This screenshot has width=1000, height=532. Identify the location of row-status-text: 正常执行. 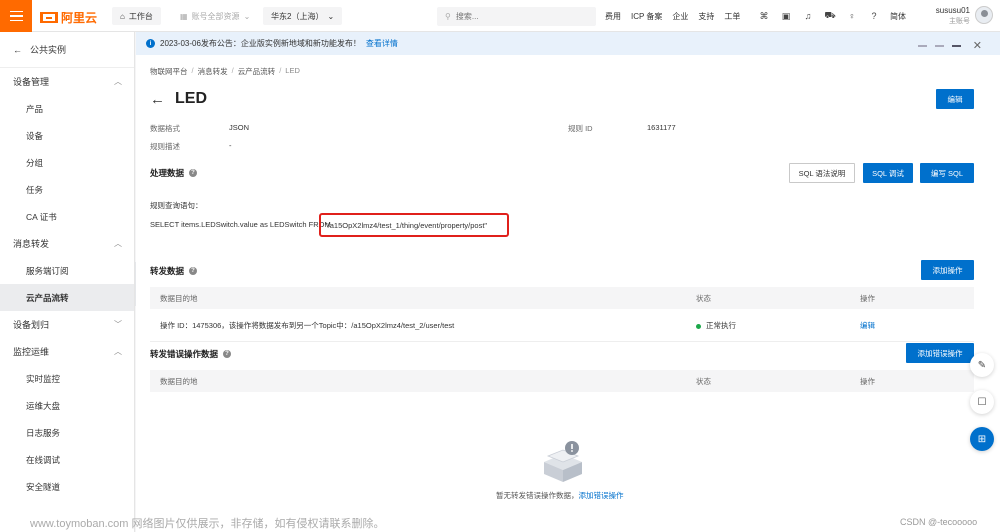
(721, 325).